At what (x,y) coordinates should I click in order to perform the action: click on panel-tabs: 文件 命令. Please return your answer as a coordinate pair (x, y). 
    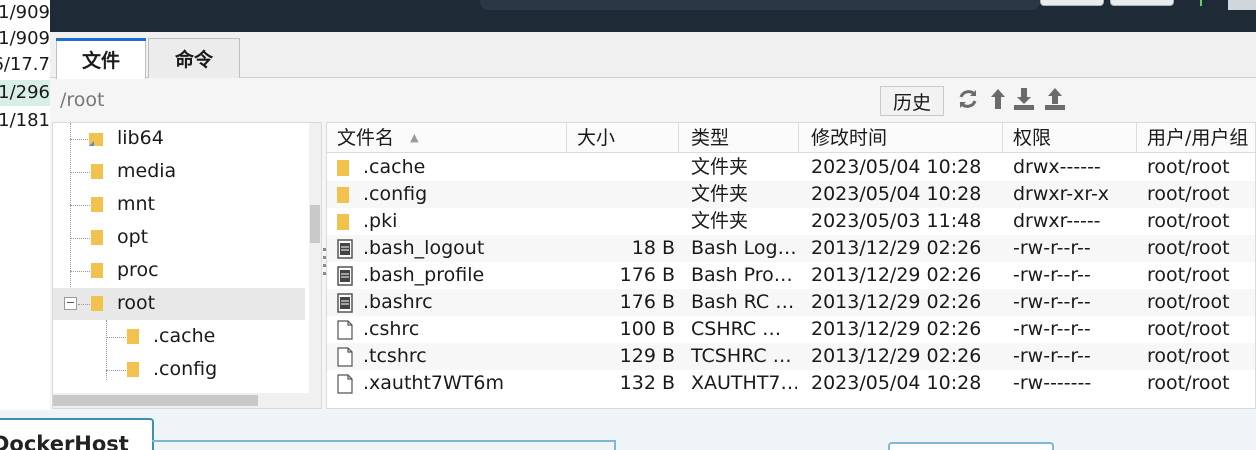
    Looking at the image, I should click on (653, 55).